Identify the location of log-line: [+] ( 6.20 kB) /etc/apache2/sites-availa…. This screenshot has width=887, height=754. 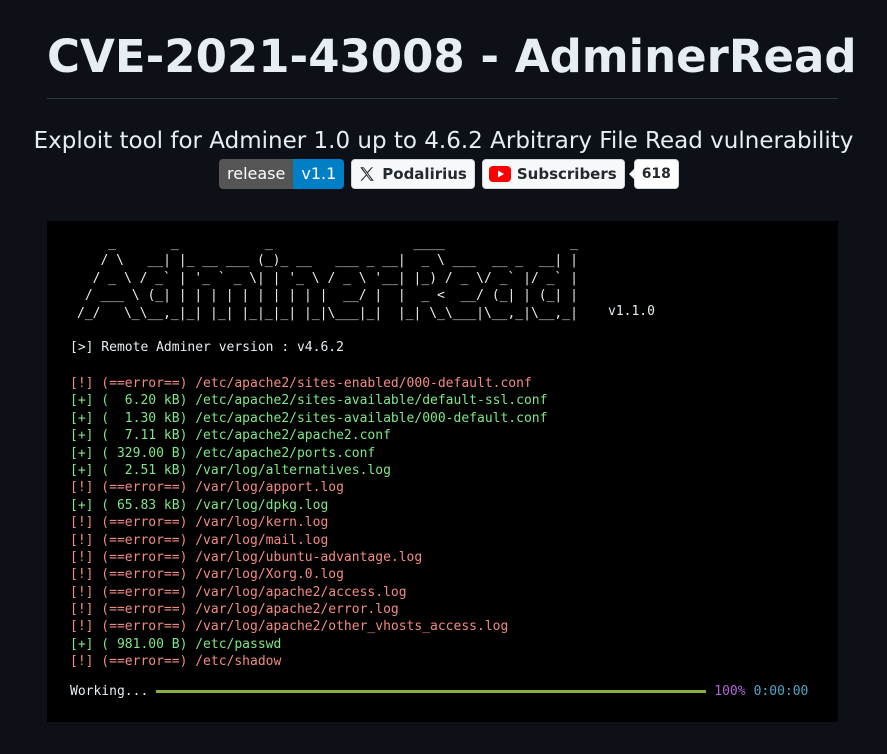
(309, 401).